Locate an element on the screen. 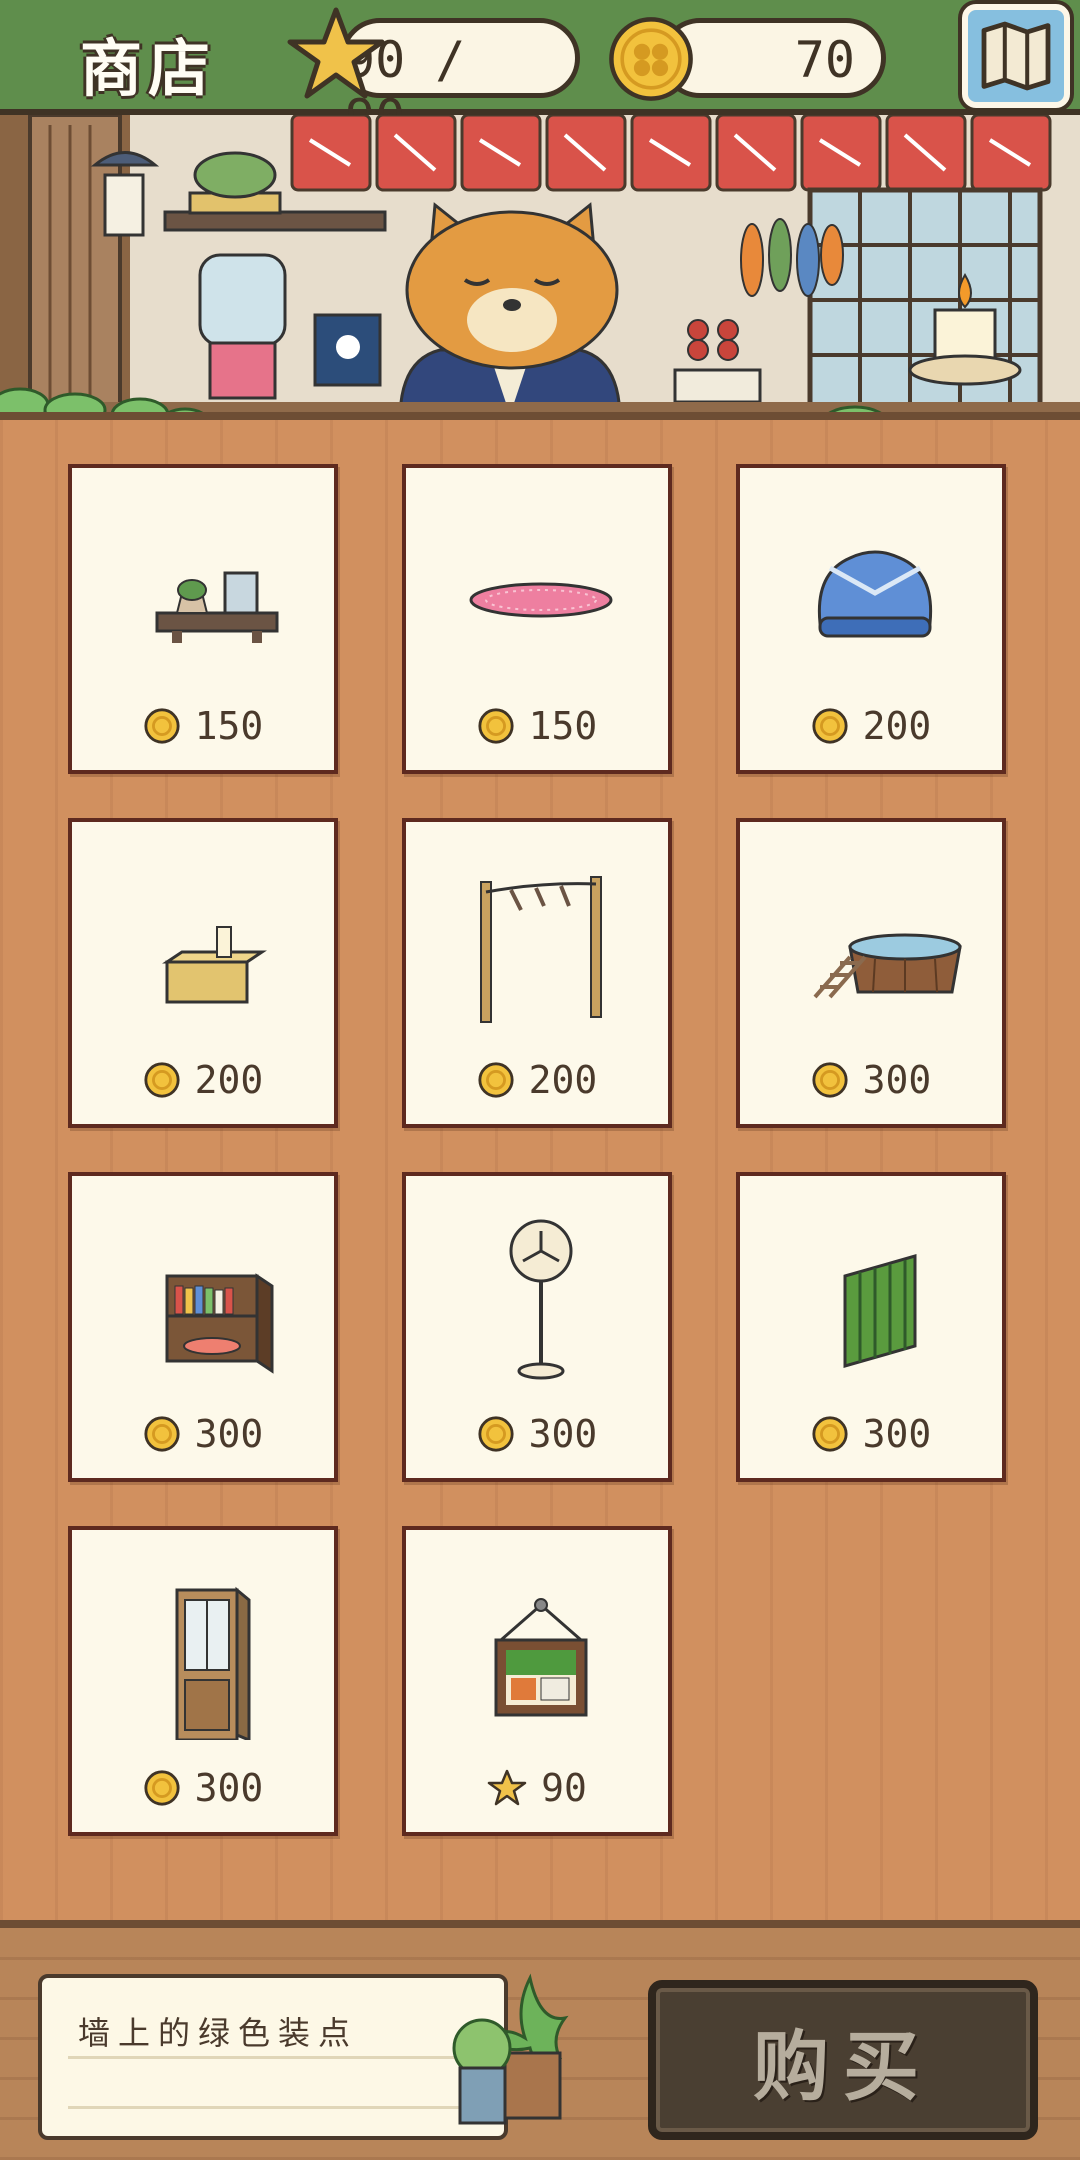  shop-scene is located at coordinates (540, 267).